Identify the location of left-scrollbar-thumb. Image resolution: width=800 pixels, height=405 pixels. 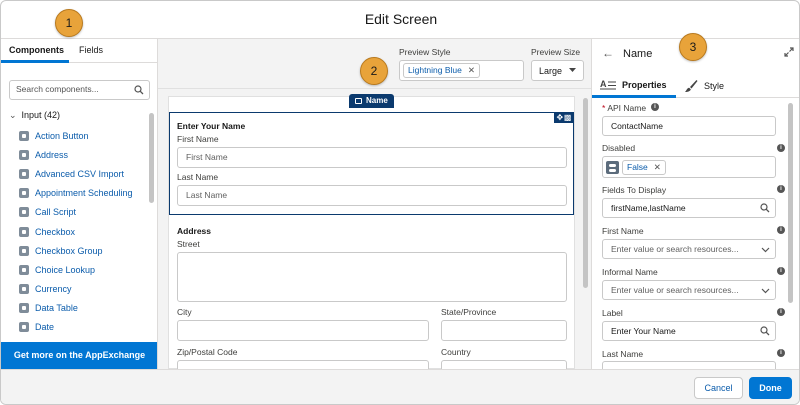
(151, 158).